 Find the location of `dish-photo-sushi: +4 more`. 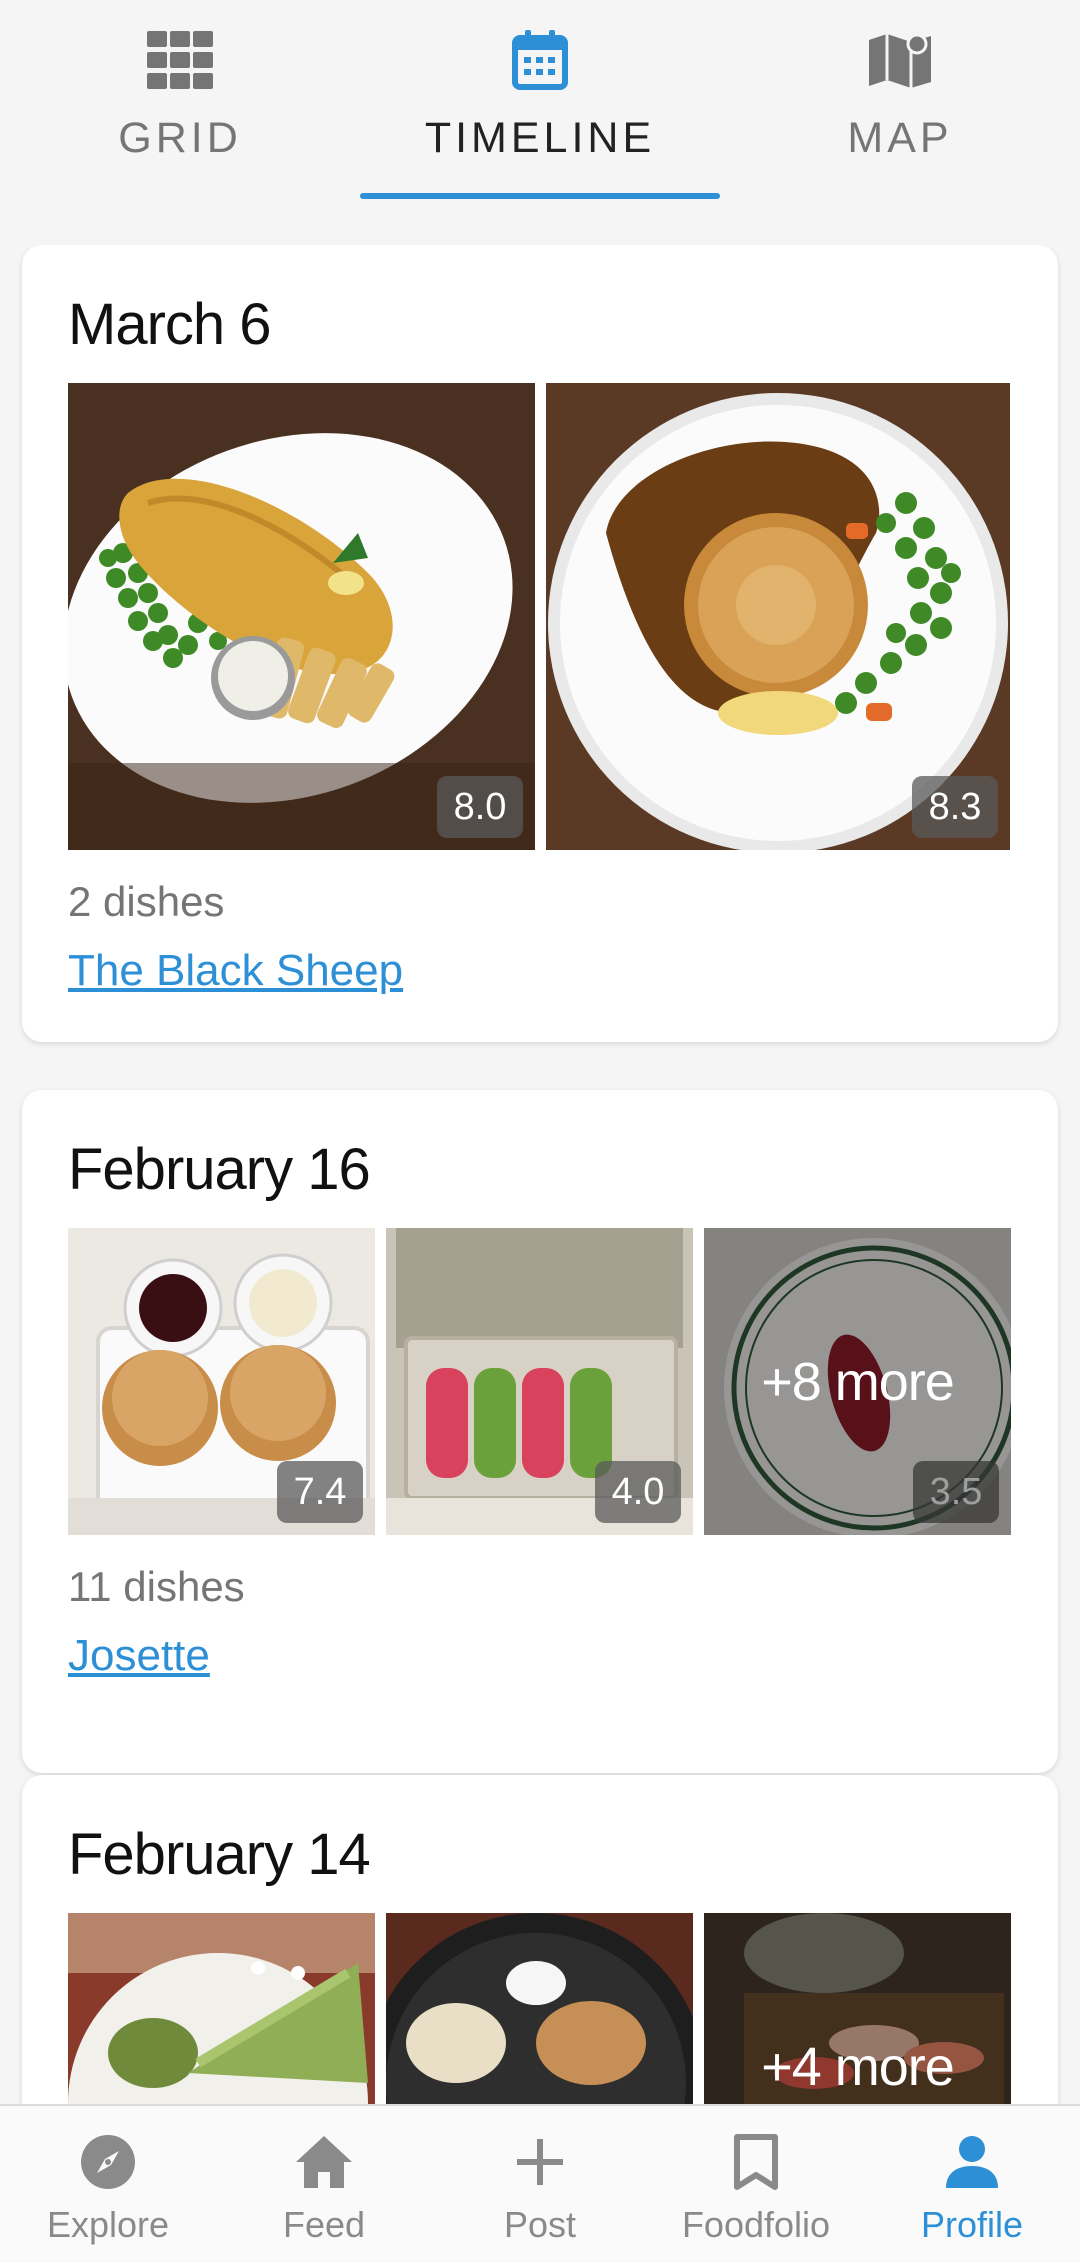

dish-photo-sushi: +4 more is located at coordinates (857, 2009).